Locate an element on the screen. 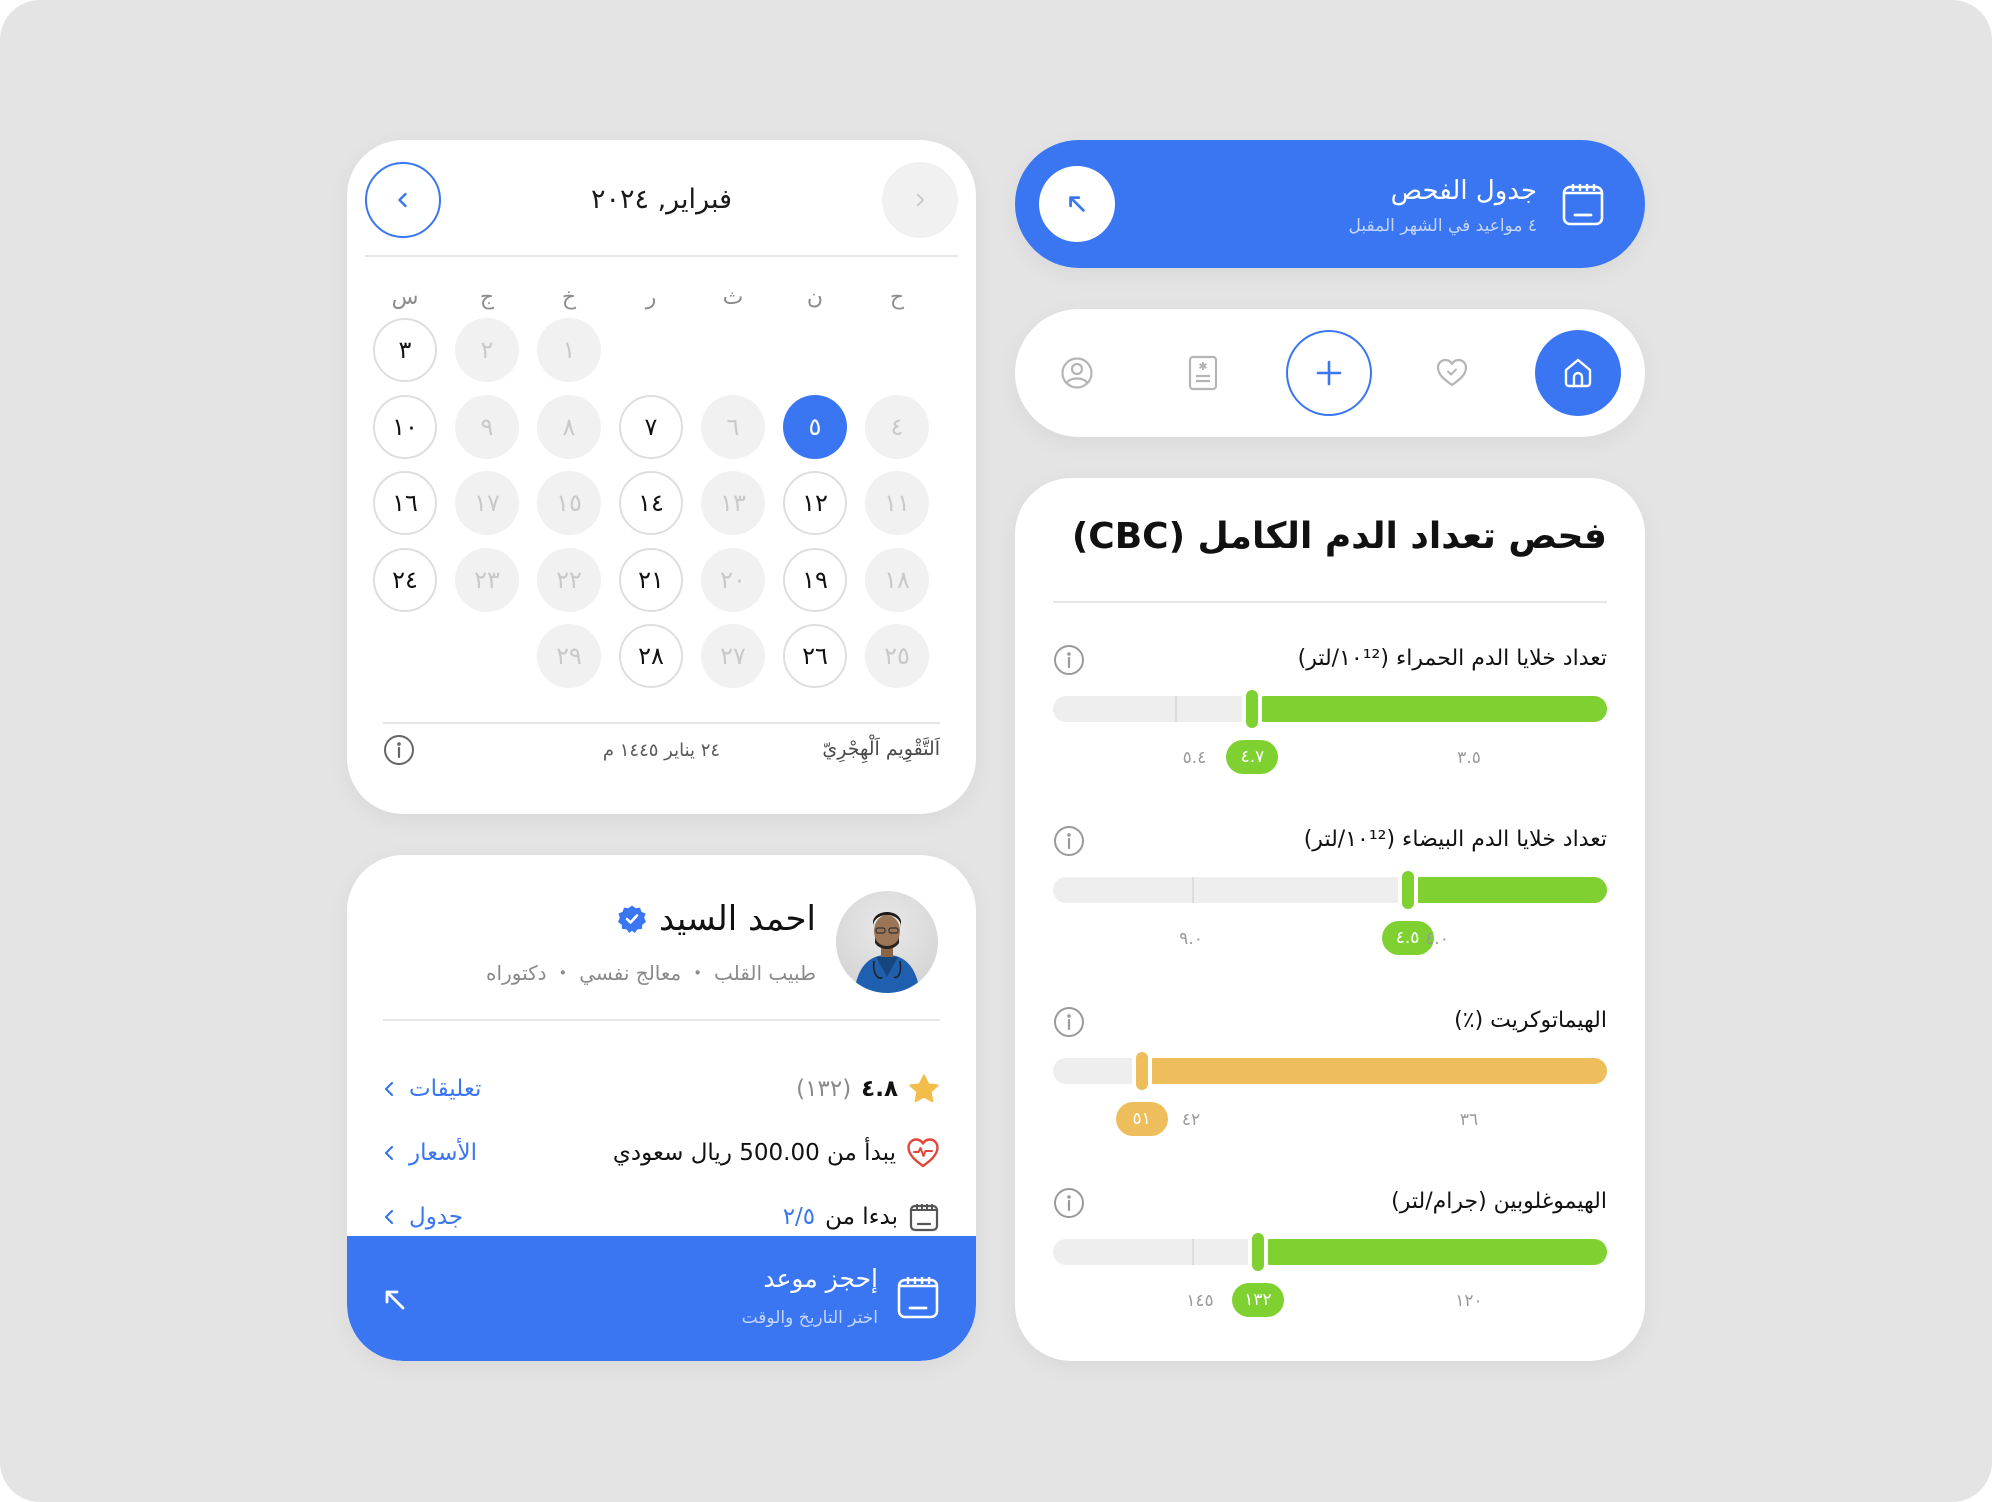 The height and width of the screenshot is (1502, 1992). value-pill: ٤.٧ is located at coordinates (1252, 757).